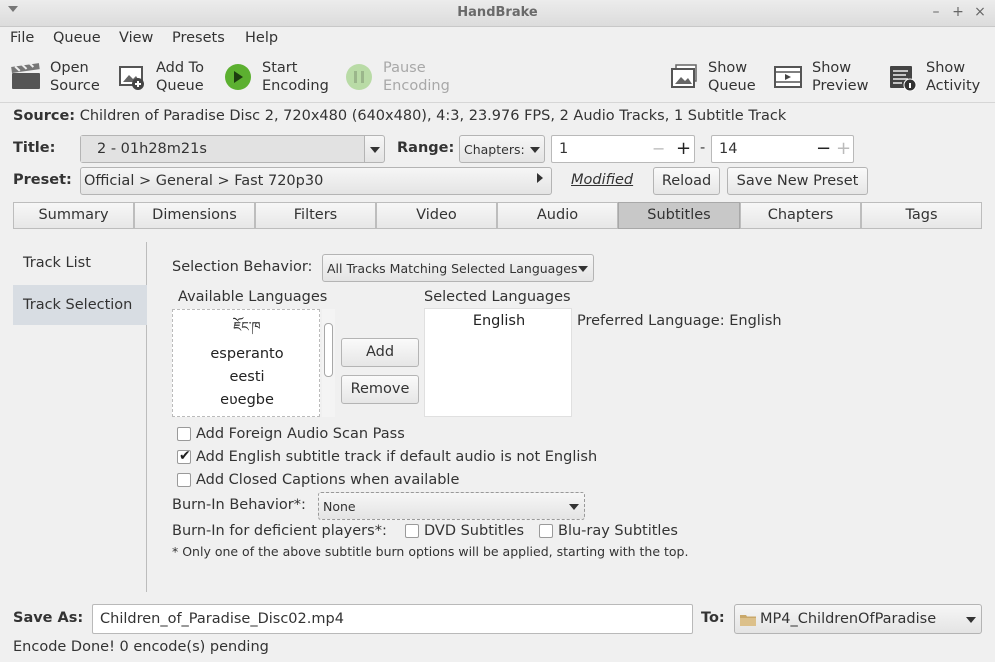 The height and width of the screenshot is (662, 995). I want to click on menu-presets: Presets, so click(198, 38).